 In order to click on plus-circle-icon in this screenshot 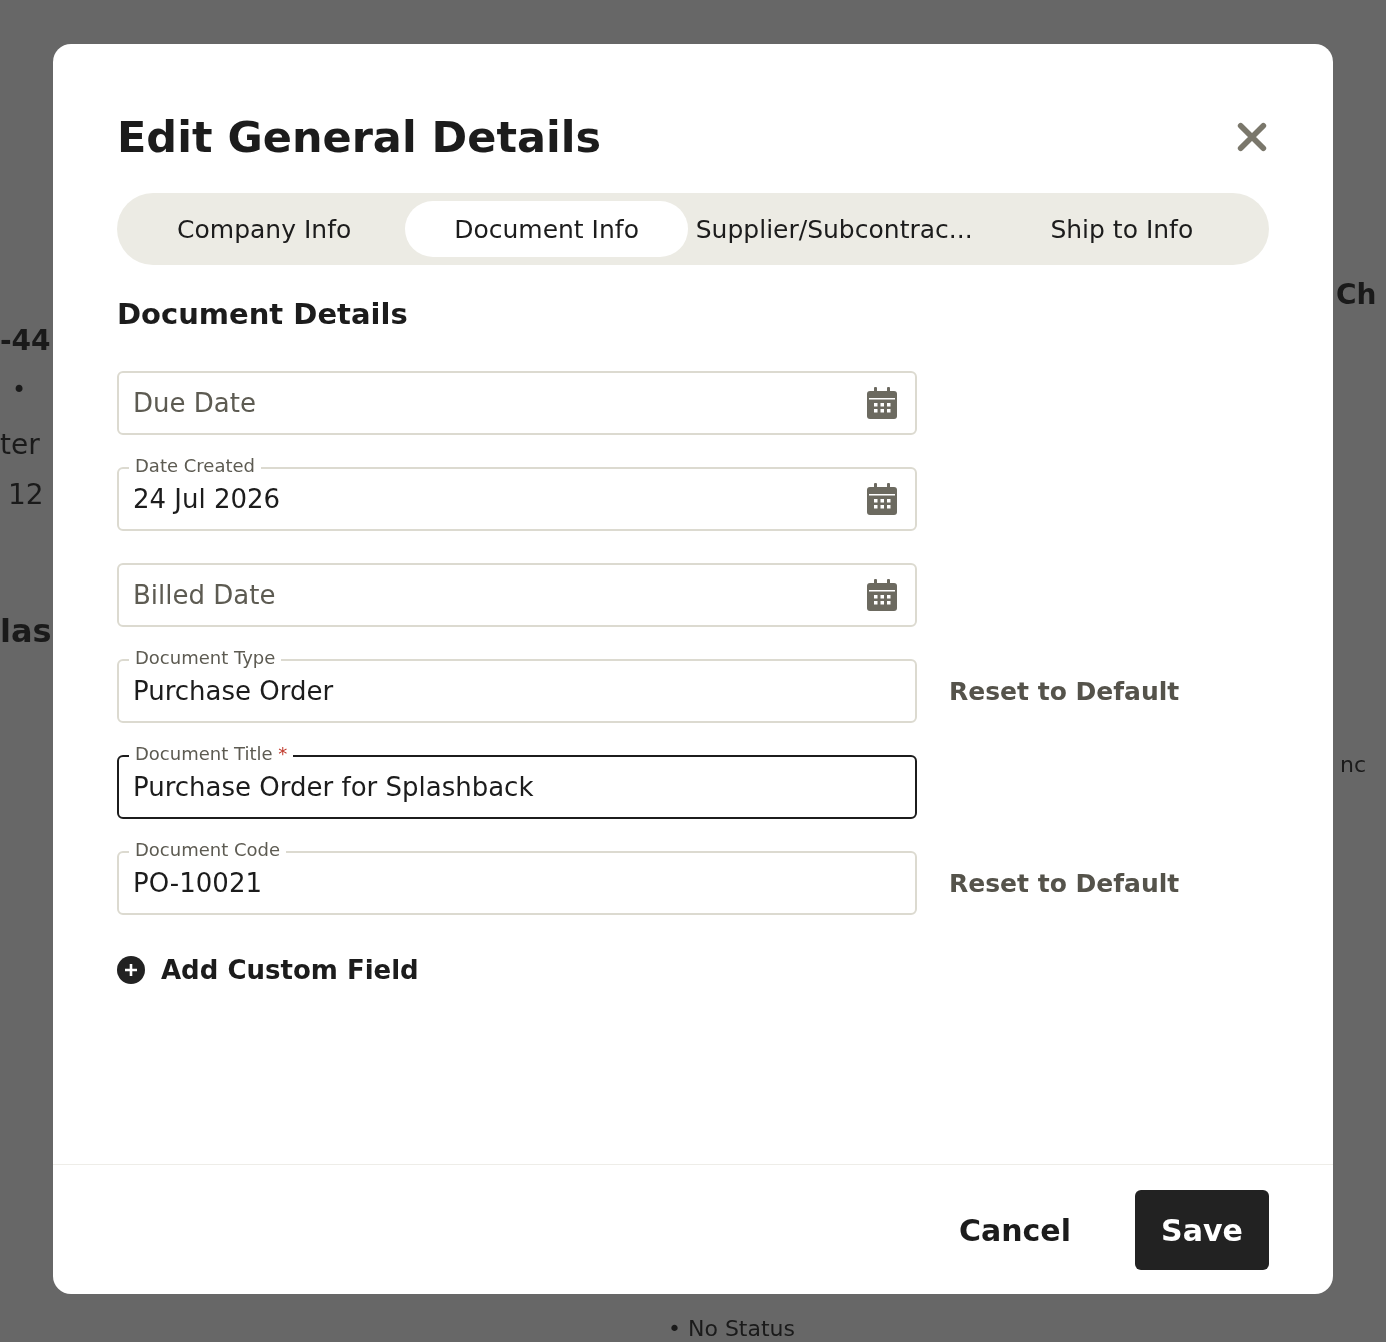, I will do `click(131, 970)`.